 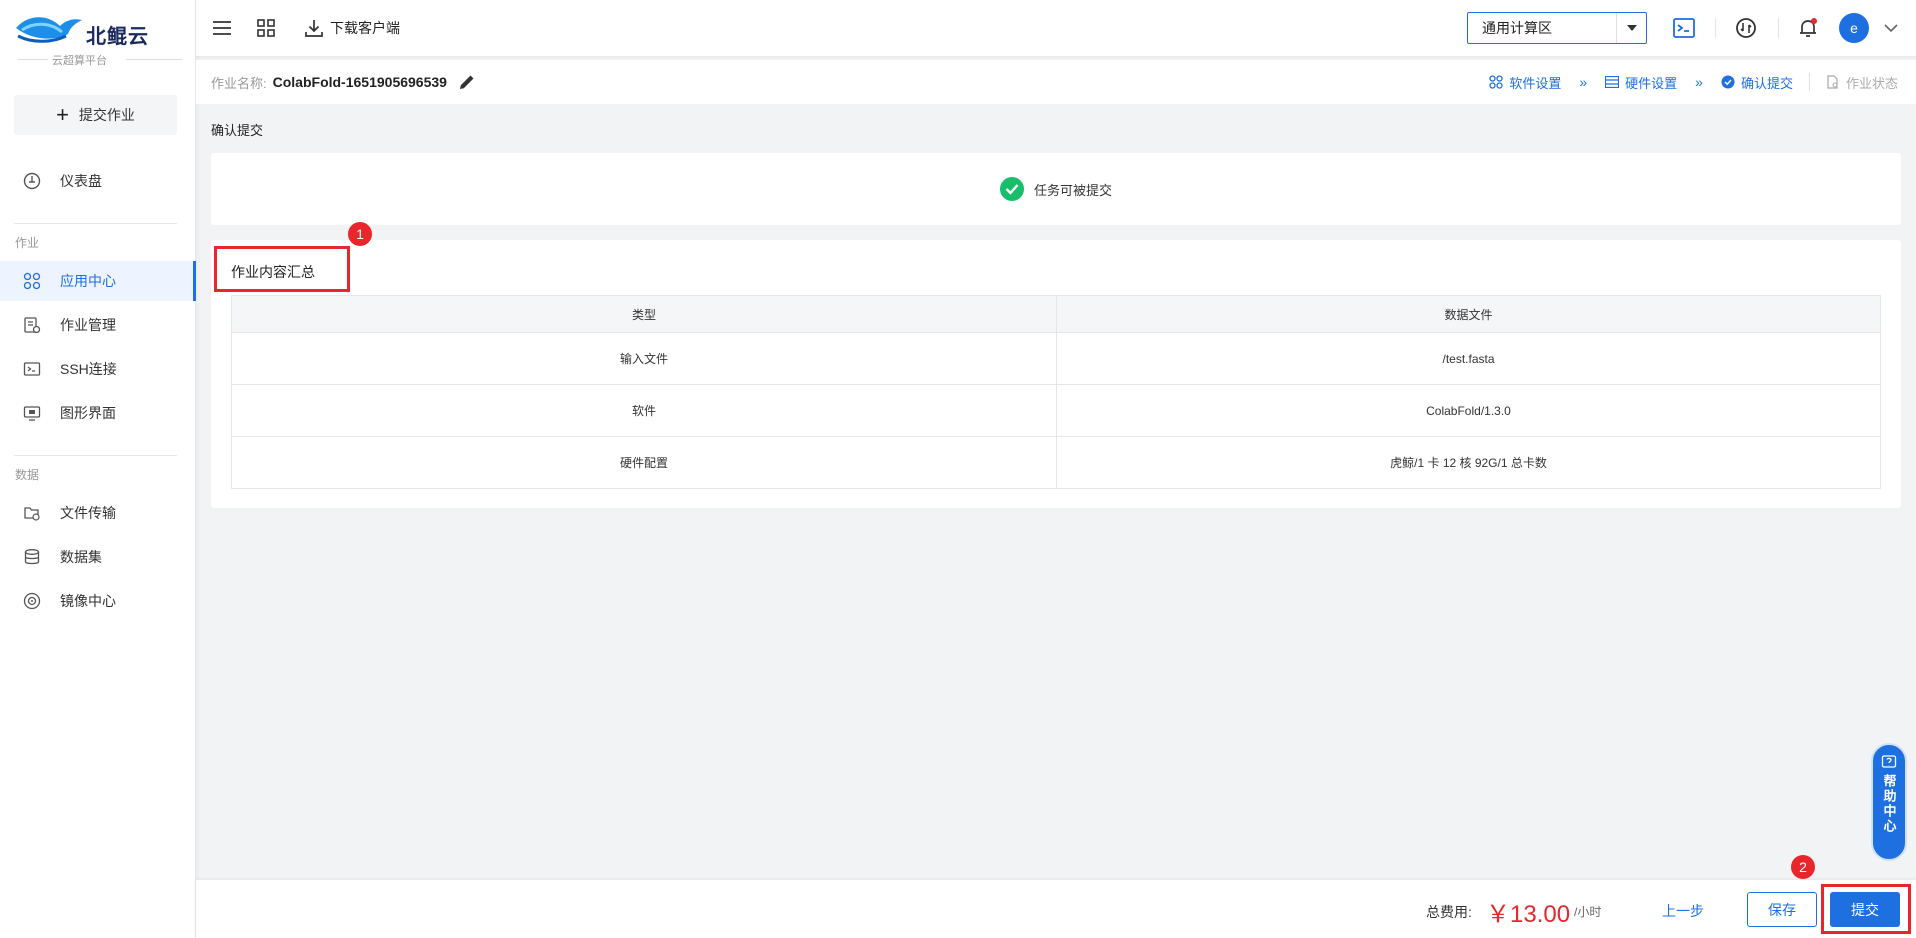 I want to click on sidebar-item-file-transfer: 文件传输, so click(x=98, y=513).